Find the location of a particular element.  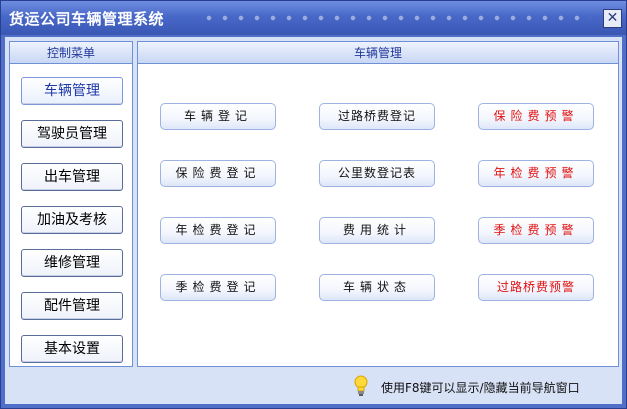

insurance-warning-button: 保险费预警 is located at coordinates (536, 116).